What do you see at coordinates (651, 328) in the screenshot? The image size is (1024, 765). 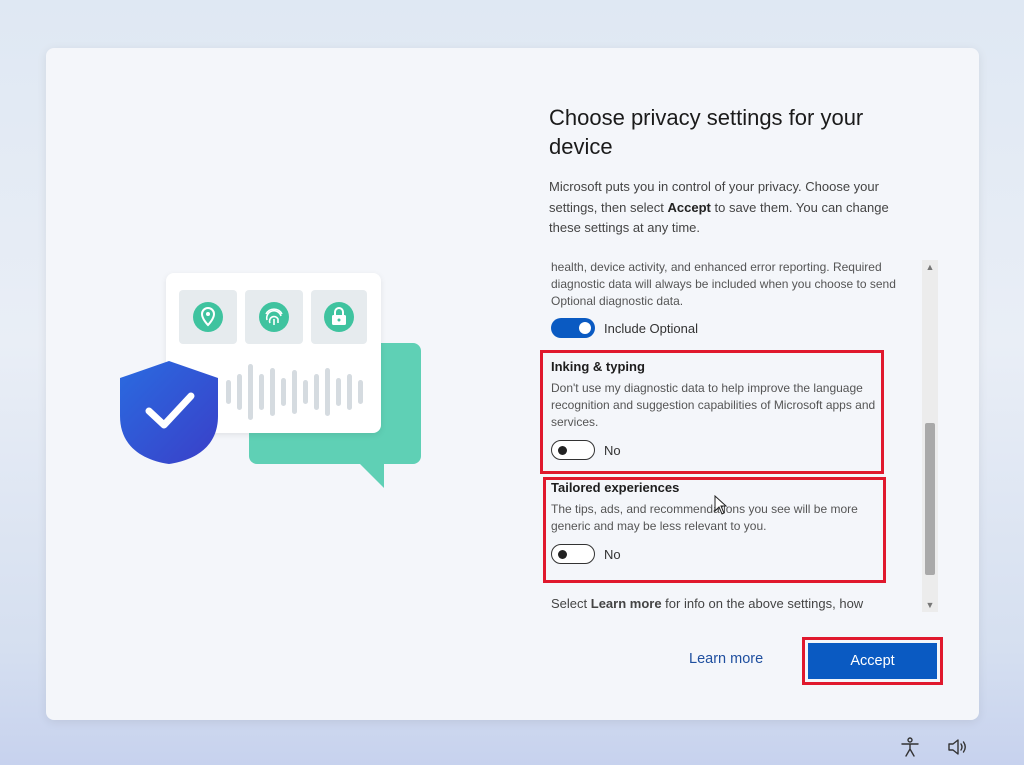 I see `include-optional-label: Include Optional` at bounding box center [651, 328].